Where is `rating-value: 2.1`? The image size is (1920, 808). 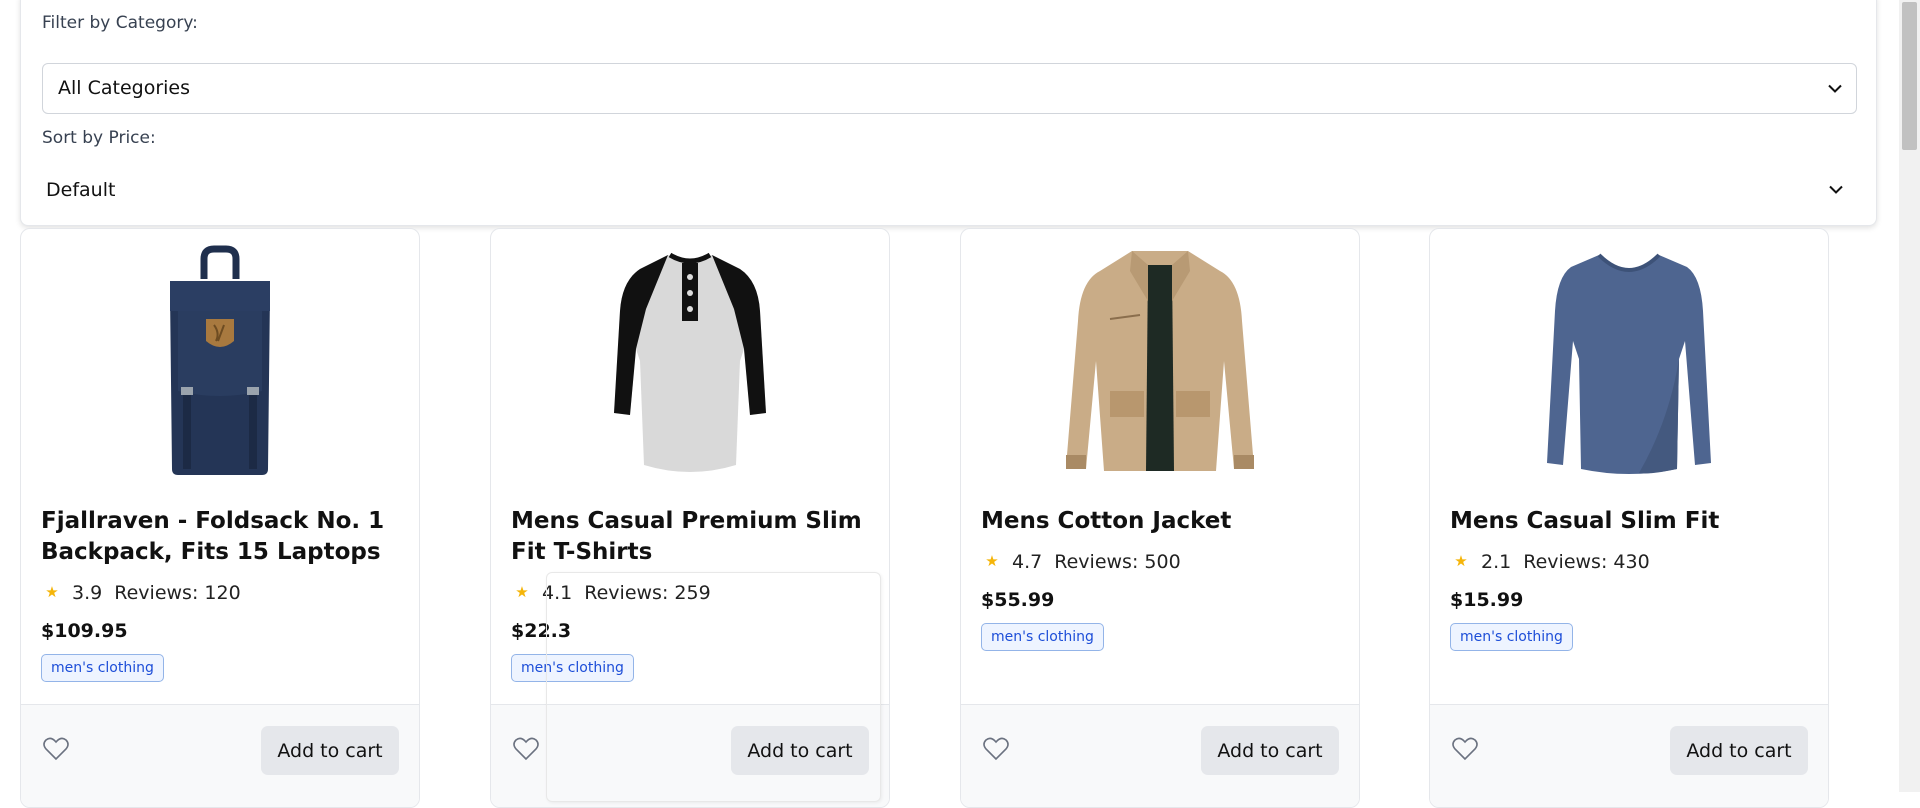
rating-value: 2.1 is located at coordinates (1496, 562).